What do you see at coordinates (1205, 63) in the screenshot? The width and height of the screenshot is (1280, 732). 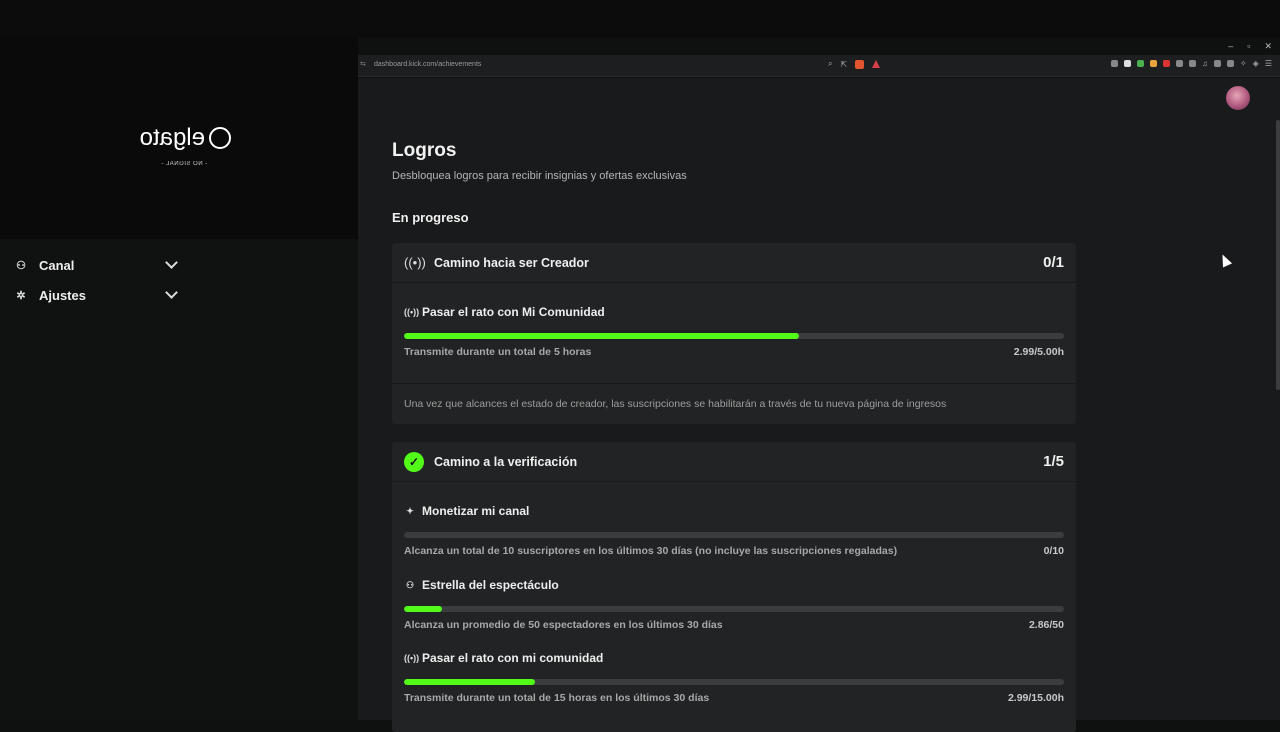 I see `music-icon: ♫` at bounding box center [1205, 63].